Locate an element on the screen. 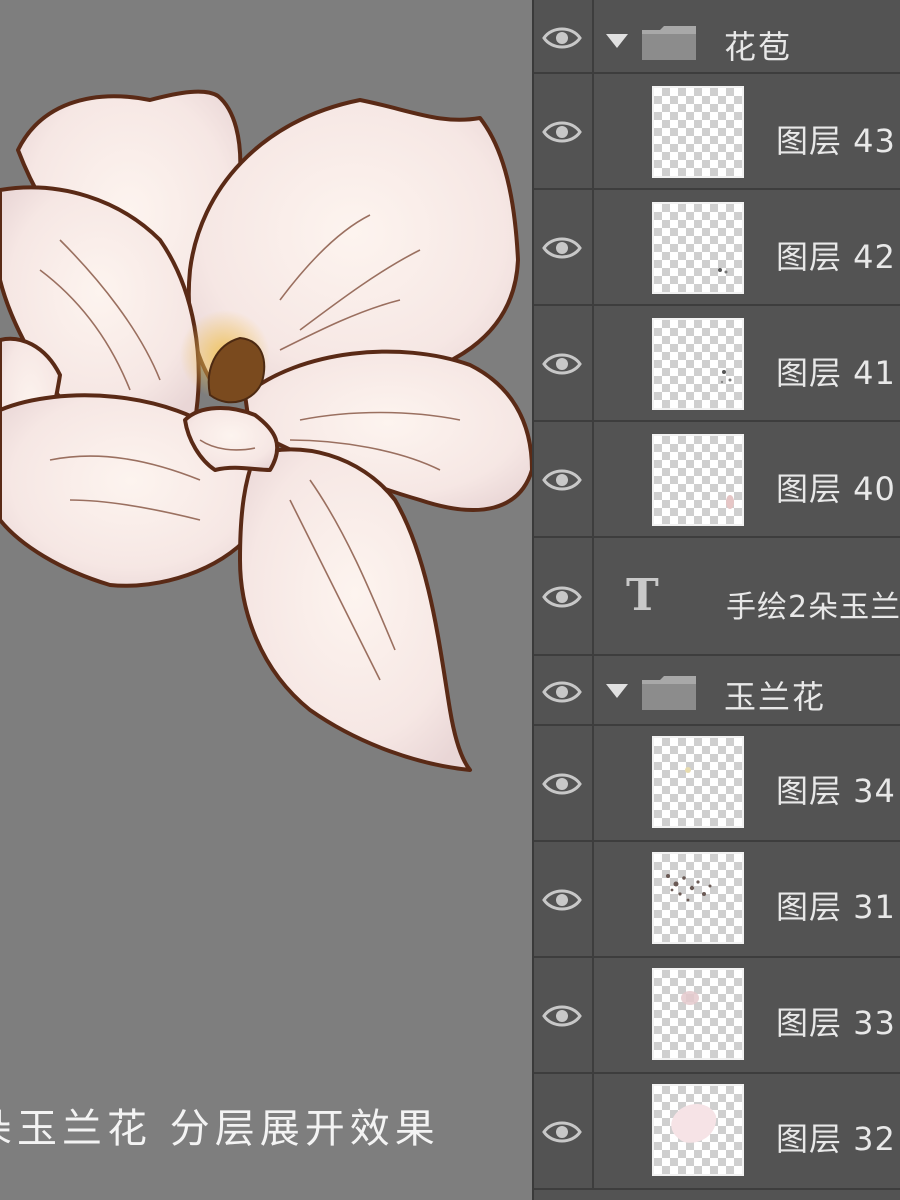 This screenshot has height=1200, width=900. layer-row: 图层 40 is located at coordinates (717, 480).